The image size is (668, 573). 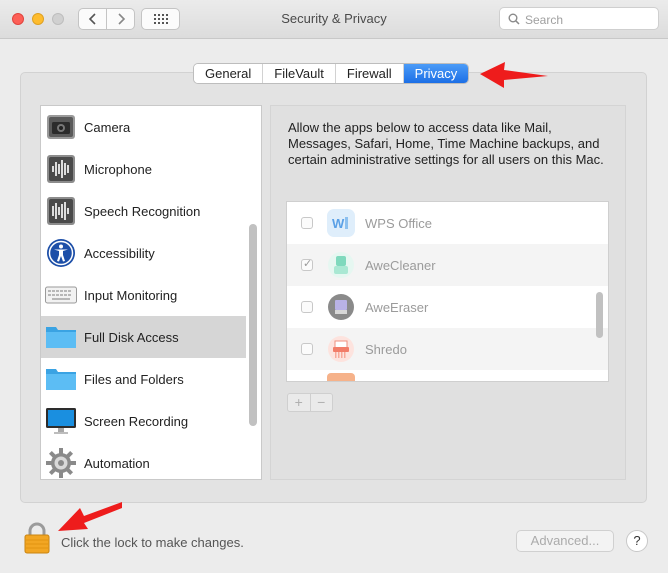 I want to click on sidebar-item-full-disk-access: Full Disk Access, so click(x=143, y=337).